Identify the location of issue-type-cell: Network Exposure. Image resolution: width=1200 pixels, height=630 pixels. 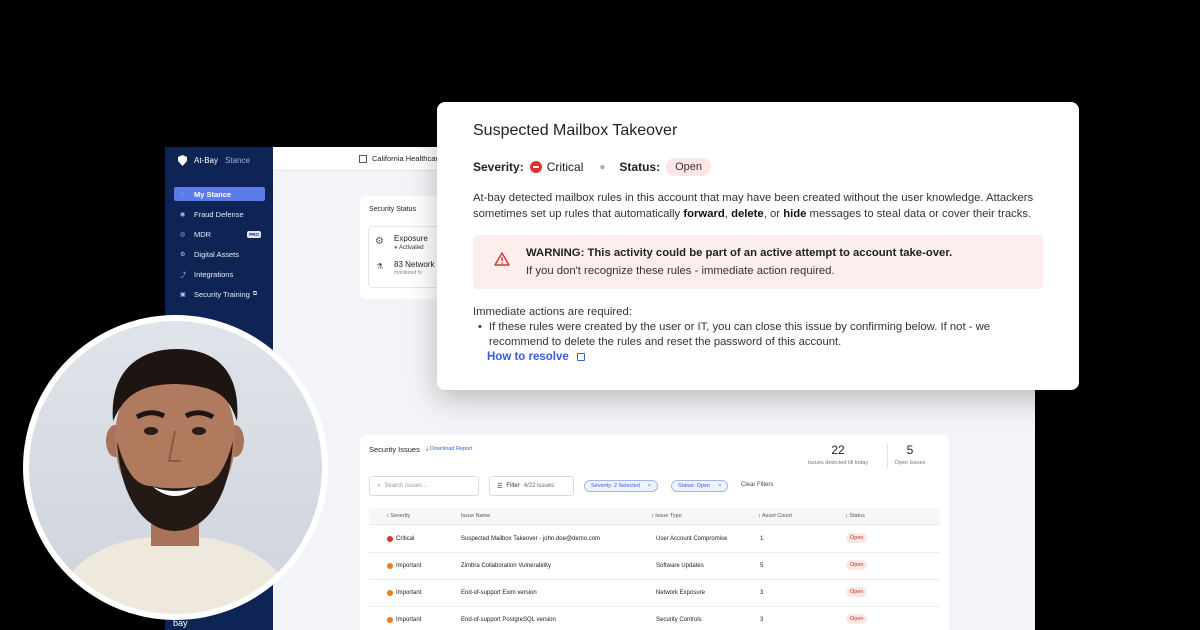
(681, 593).